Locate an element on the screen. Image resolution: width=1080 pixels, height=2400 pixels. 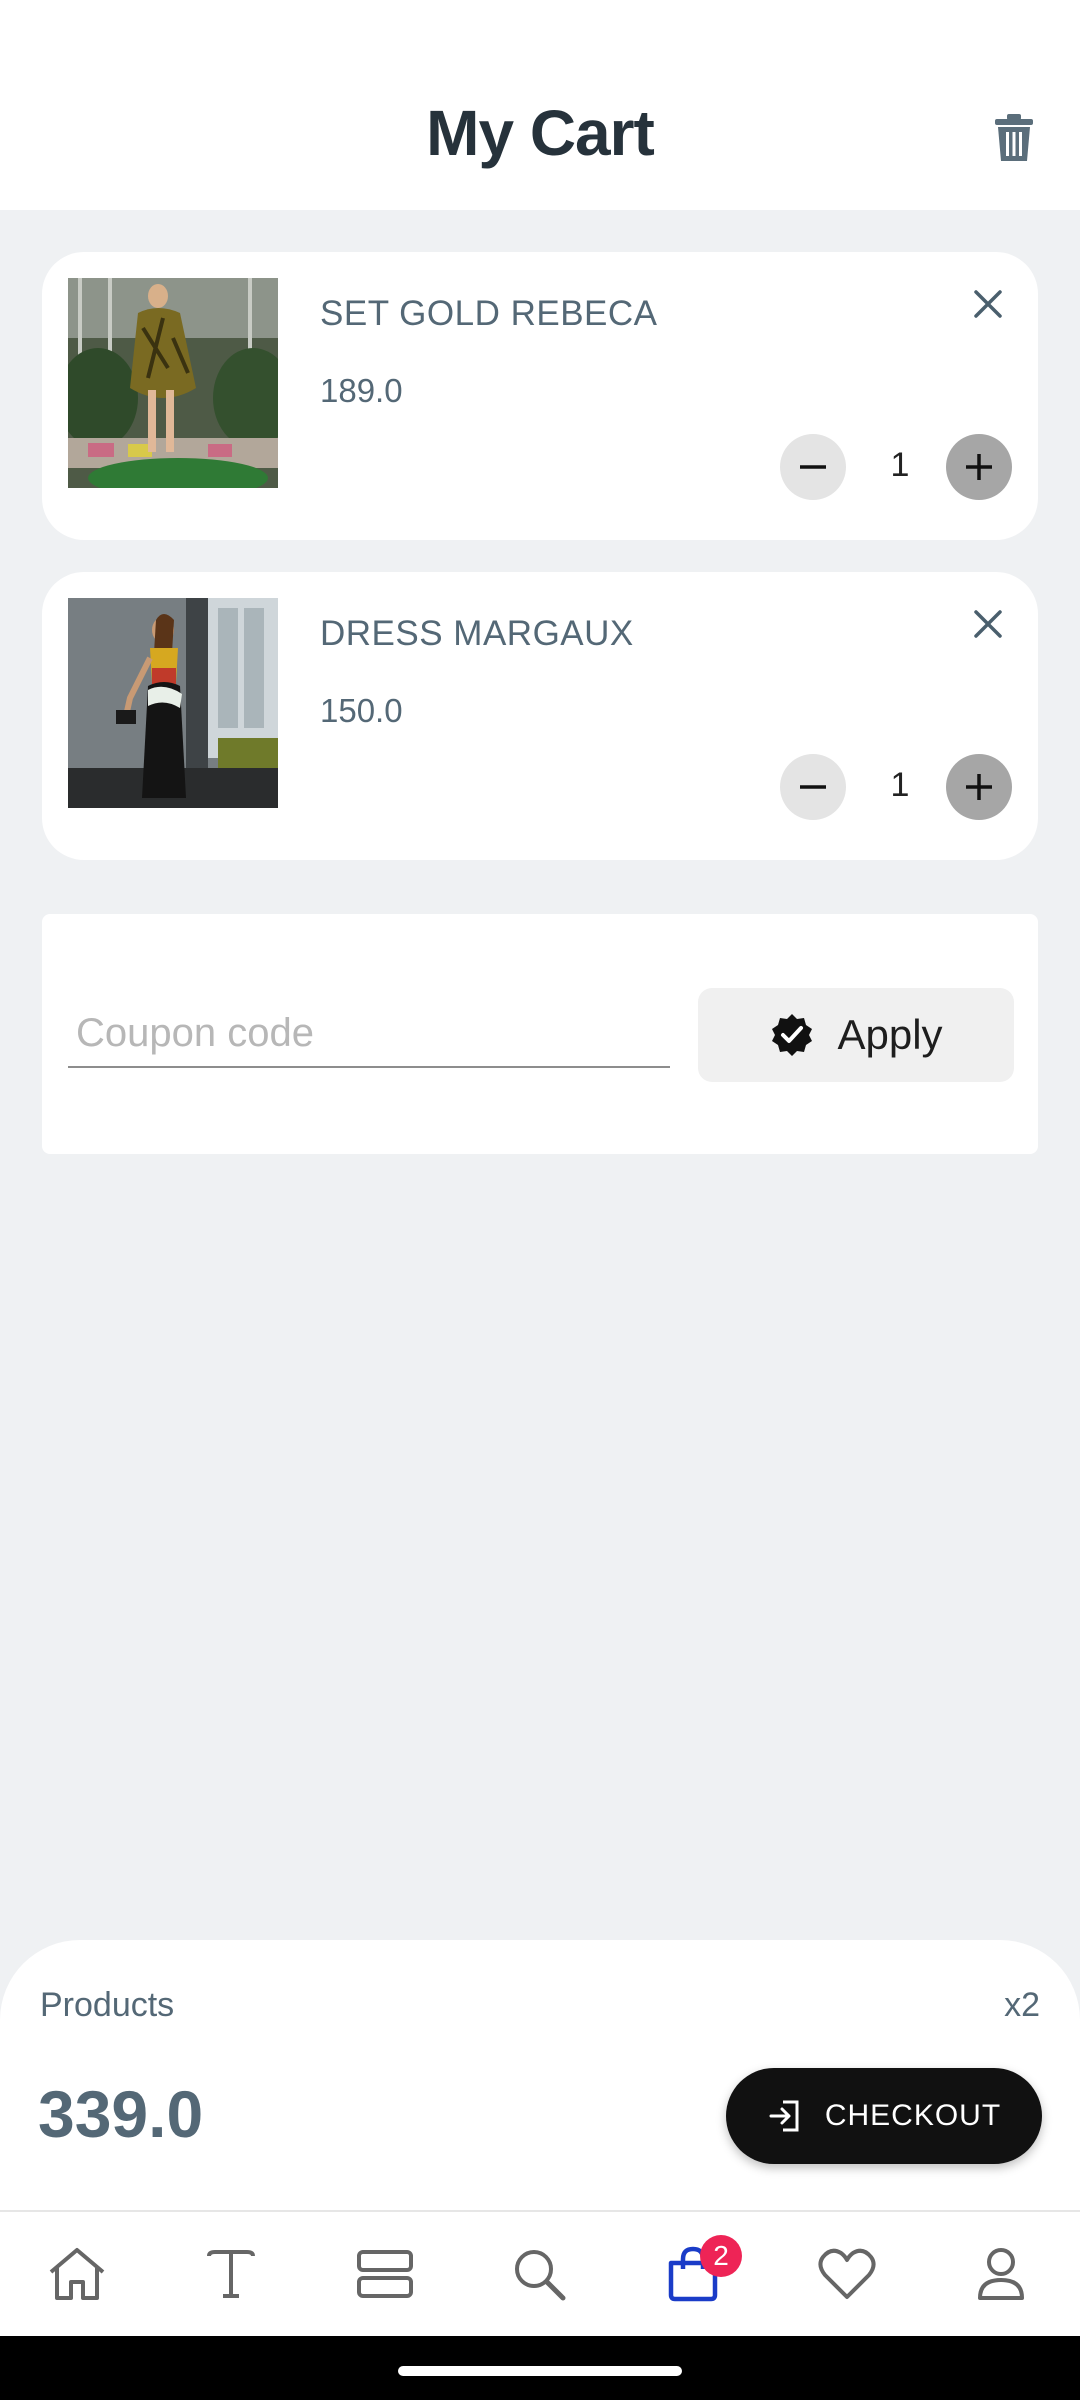
checkout-button: CHECKOUT is located at coordinates (884, 2116).